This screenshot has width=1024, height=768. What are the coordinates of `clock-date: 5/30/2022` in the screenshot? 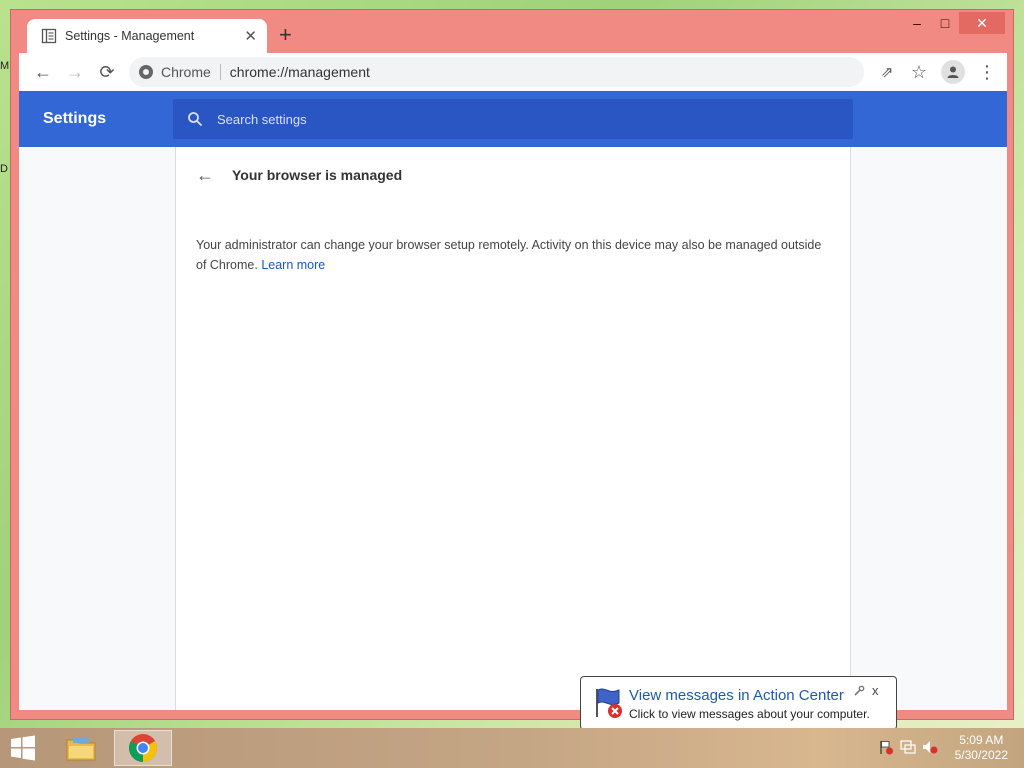 It's located at (981, 755).